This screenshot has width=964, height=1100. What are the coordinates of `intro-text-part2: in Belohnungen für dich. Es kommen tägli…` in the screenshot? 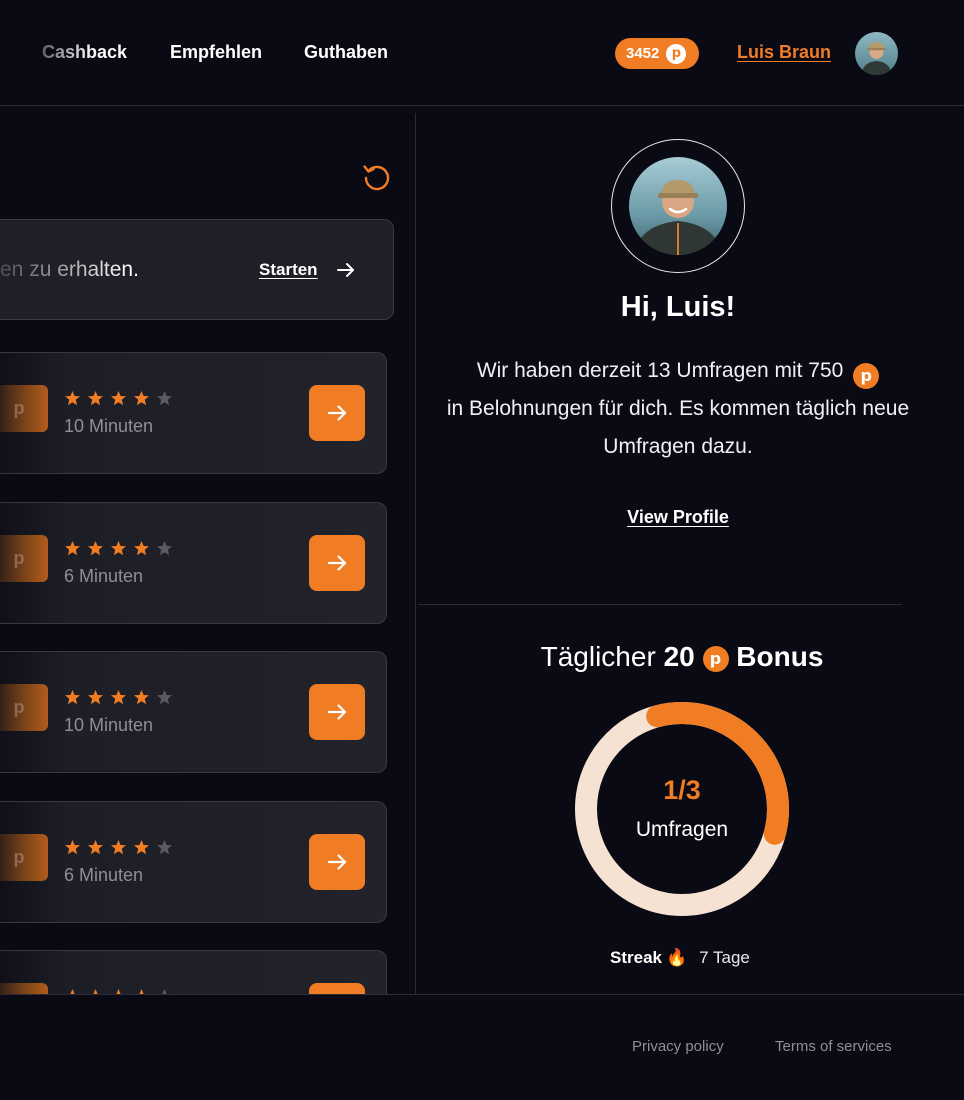 It's located at (678, 427).